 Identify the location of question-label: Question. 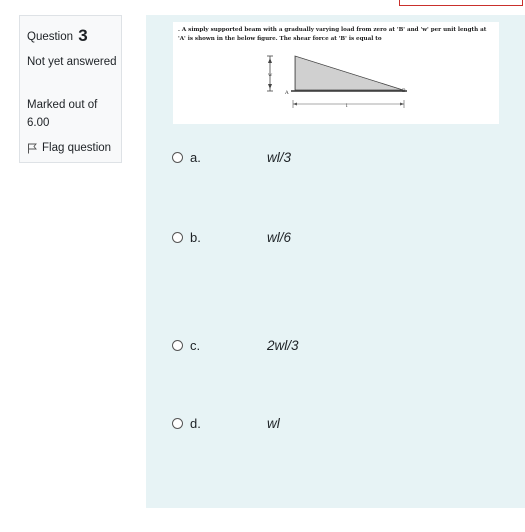
(50, 37).